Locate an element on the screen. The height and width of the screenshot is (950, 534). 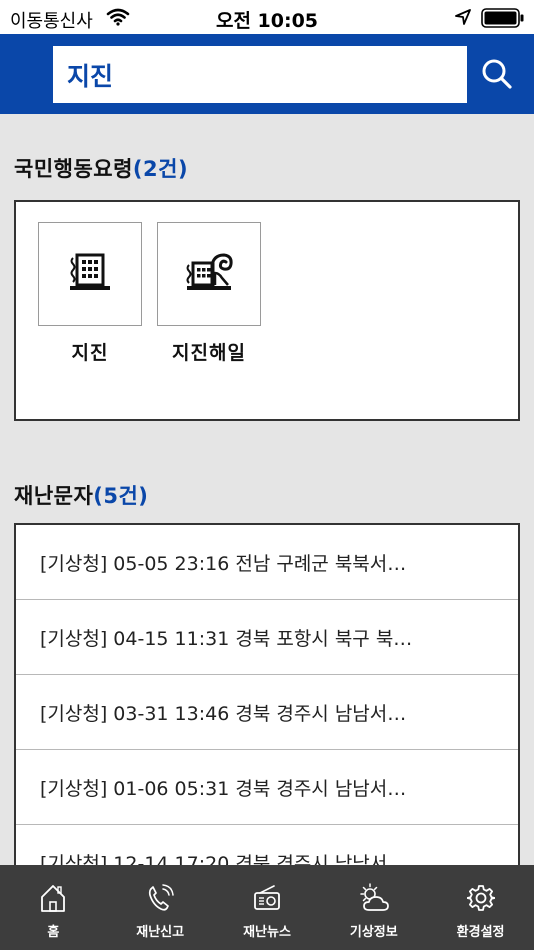
phone-icon is located at coordinates (160, 898).